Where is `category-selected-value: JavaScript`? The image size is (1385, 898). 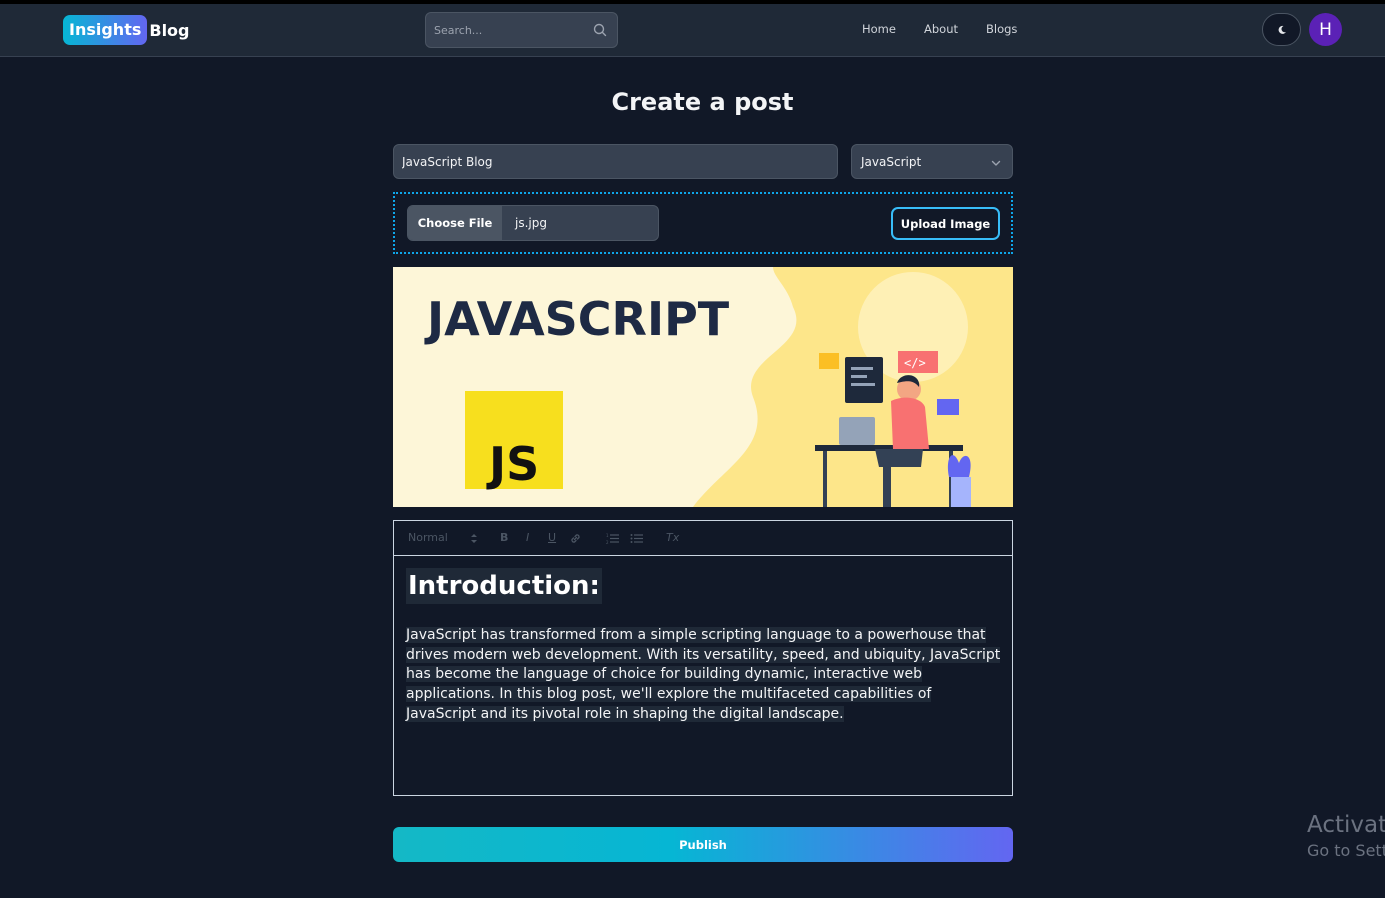 category-selected-value: JavaScript is located at coordinates (891, 162).